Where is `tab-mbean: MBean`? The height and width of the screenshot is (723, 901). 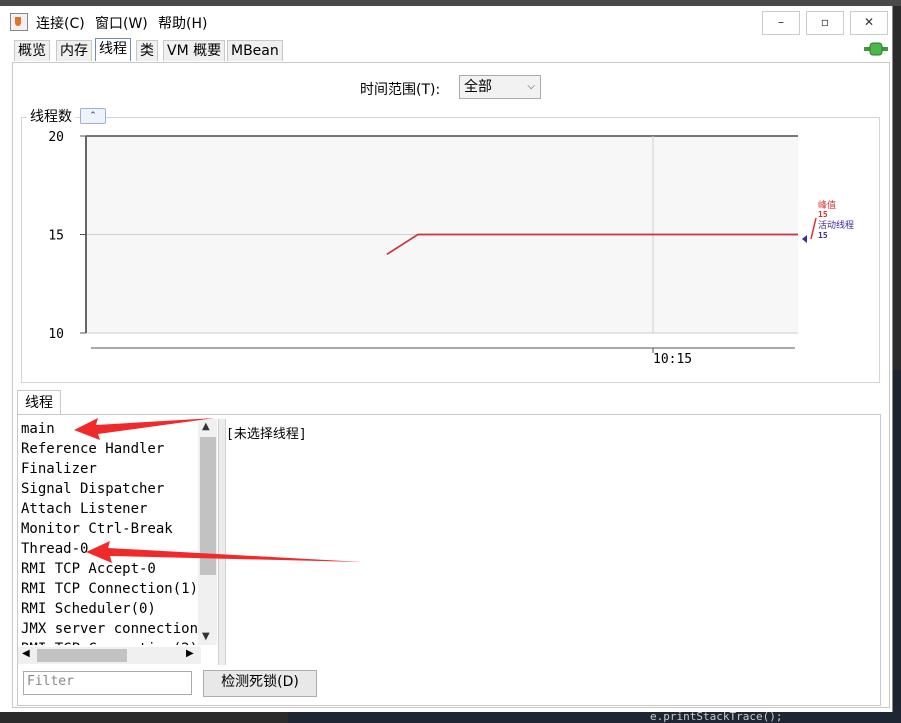 tab-mbean: MBean is located at coordinates (255, 50).